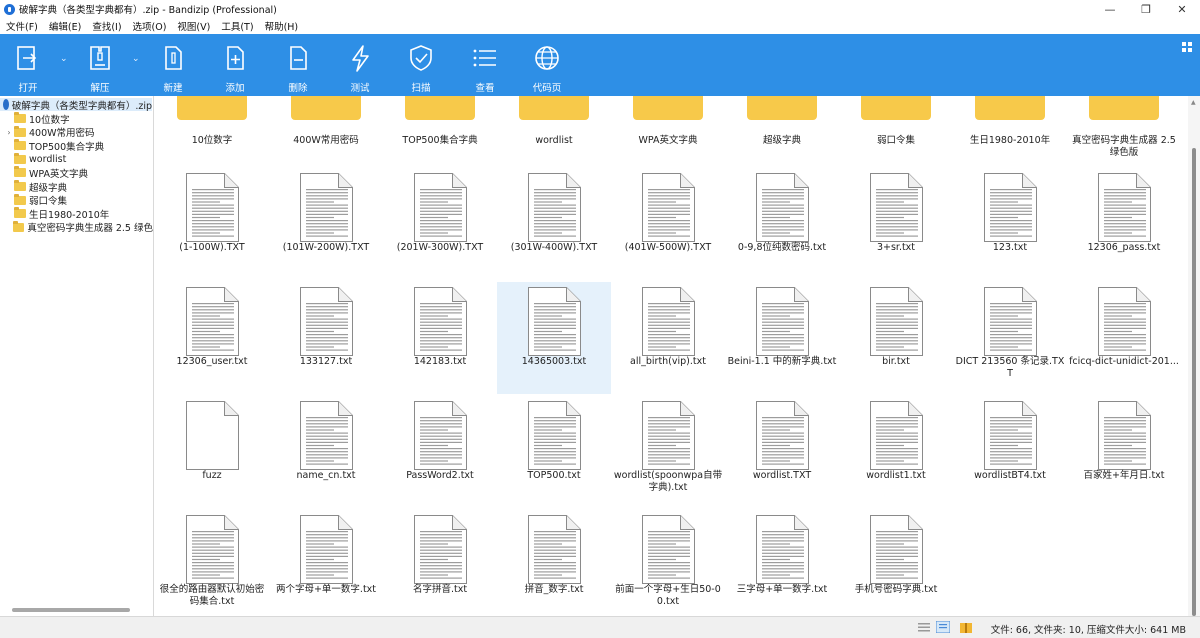  Describe the element at coordinates (136, 59) in the screenshot. I see `toolbar-extract-dropdown-icon: ⌄` at that location.